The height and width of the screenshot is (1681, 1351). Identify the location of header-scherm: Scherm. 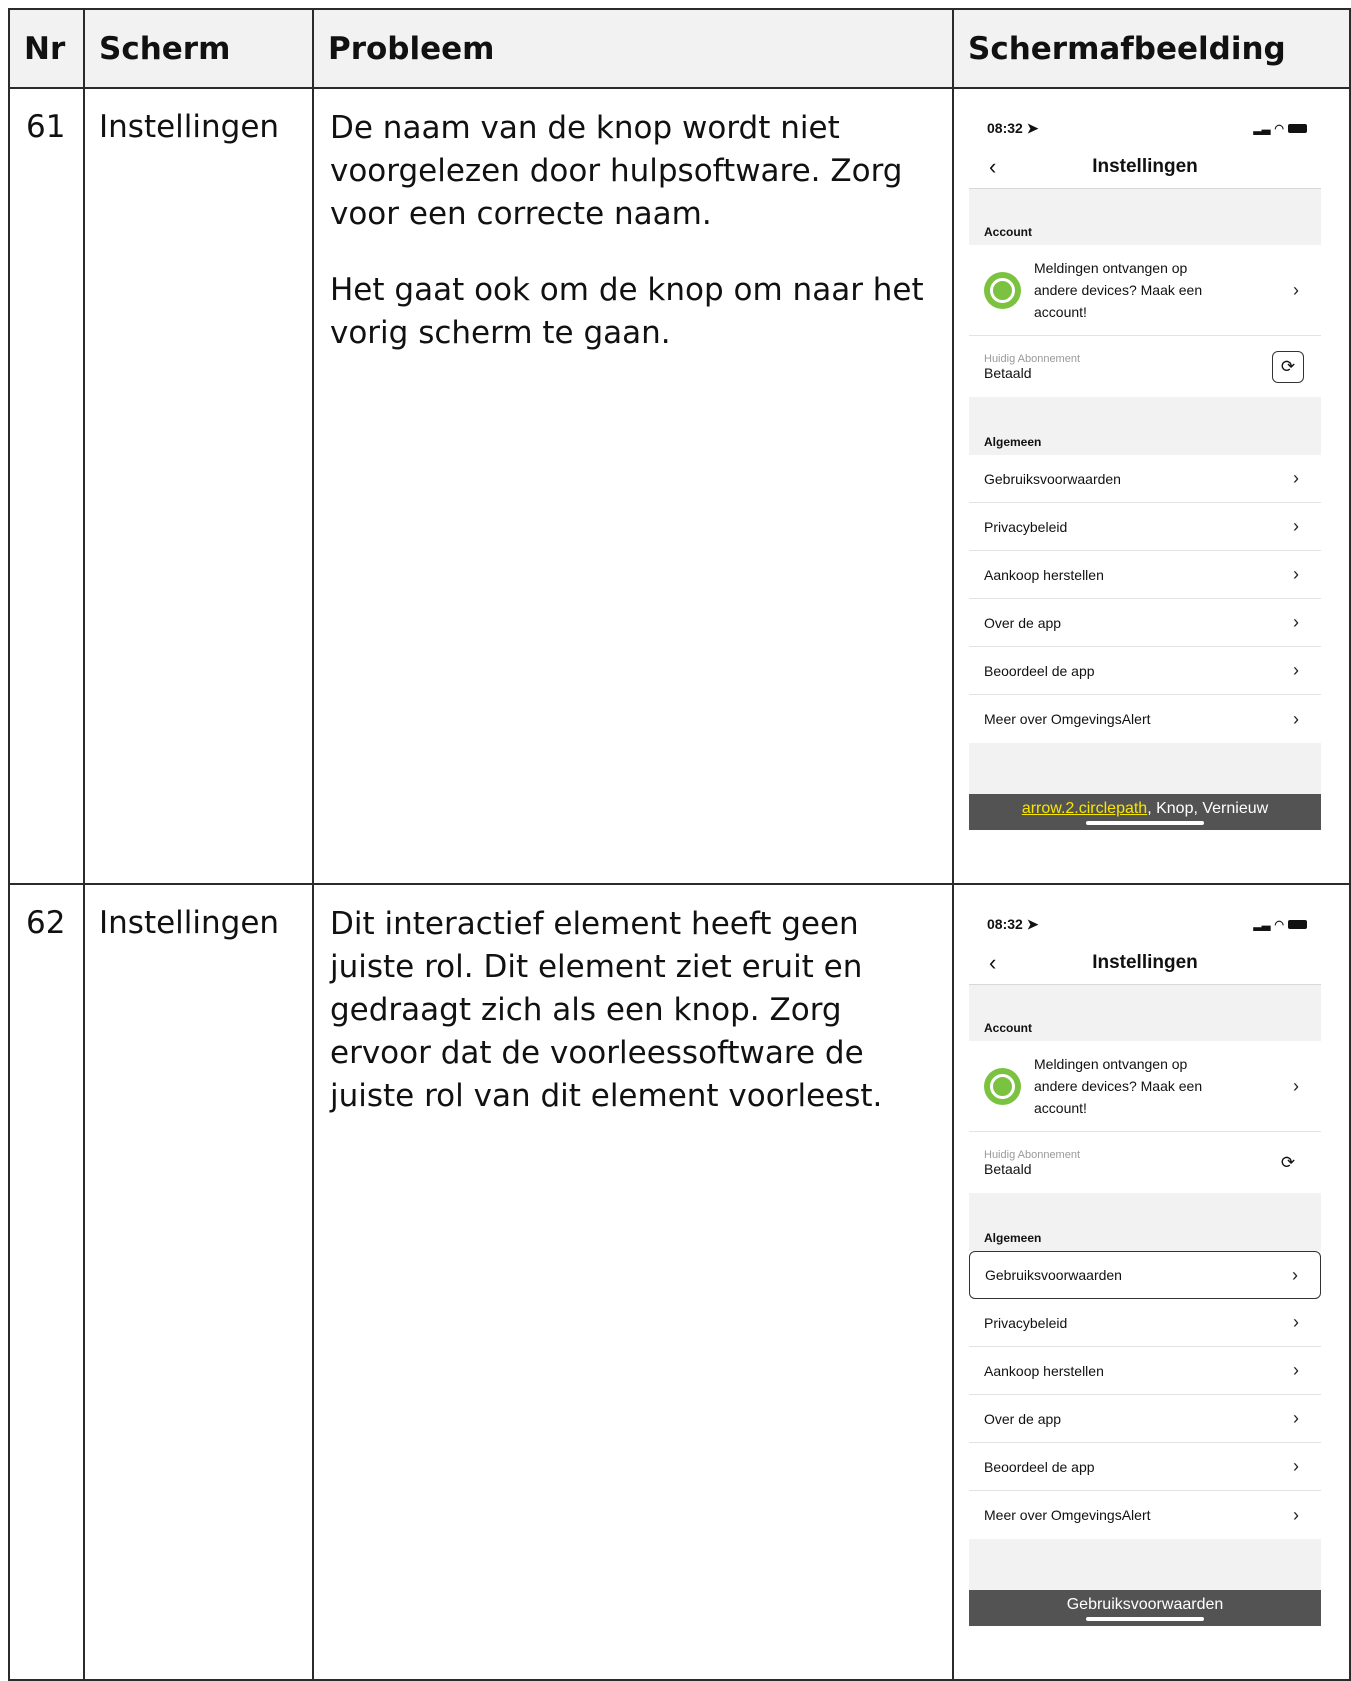
(198, 48).